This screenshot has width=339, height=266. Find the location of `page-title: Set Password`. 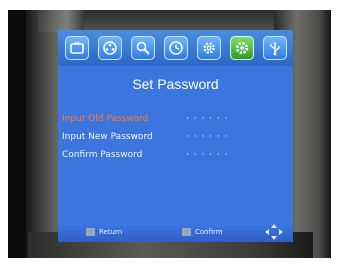

page-title: Set Password is located at coordinates (175, 84).